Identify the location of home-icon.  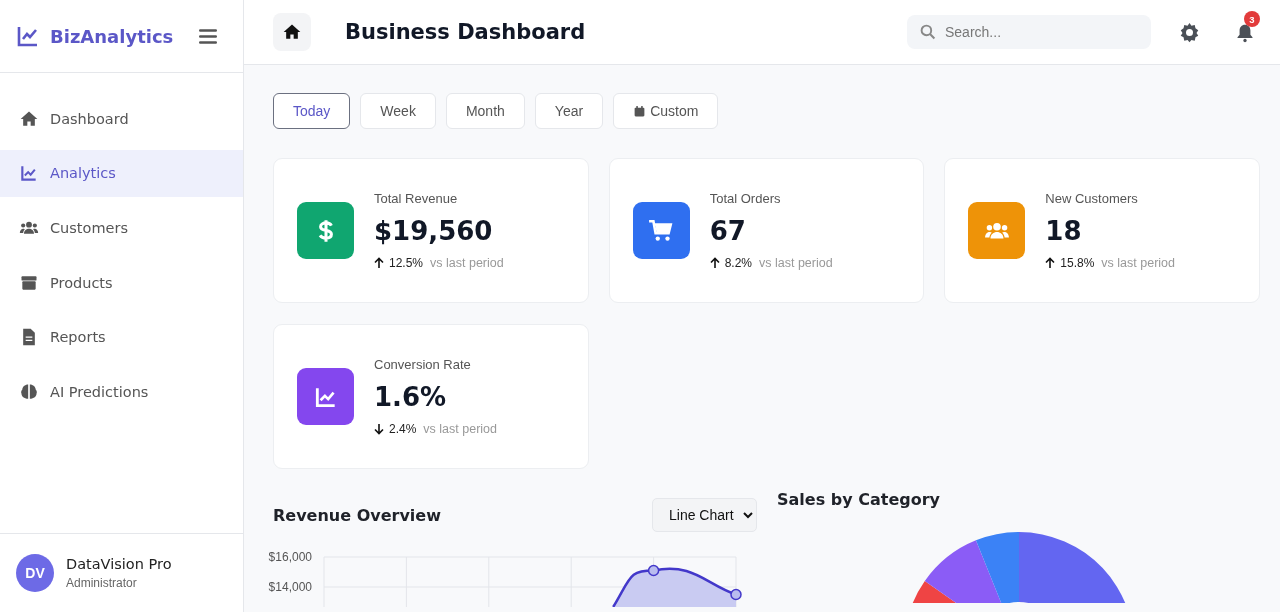
(292, 32).